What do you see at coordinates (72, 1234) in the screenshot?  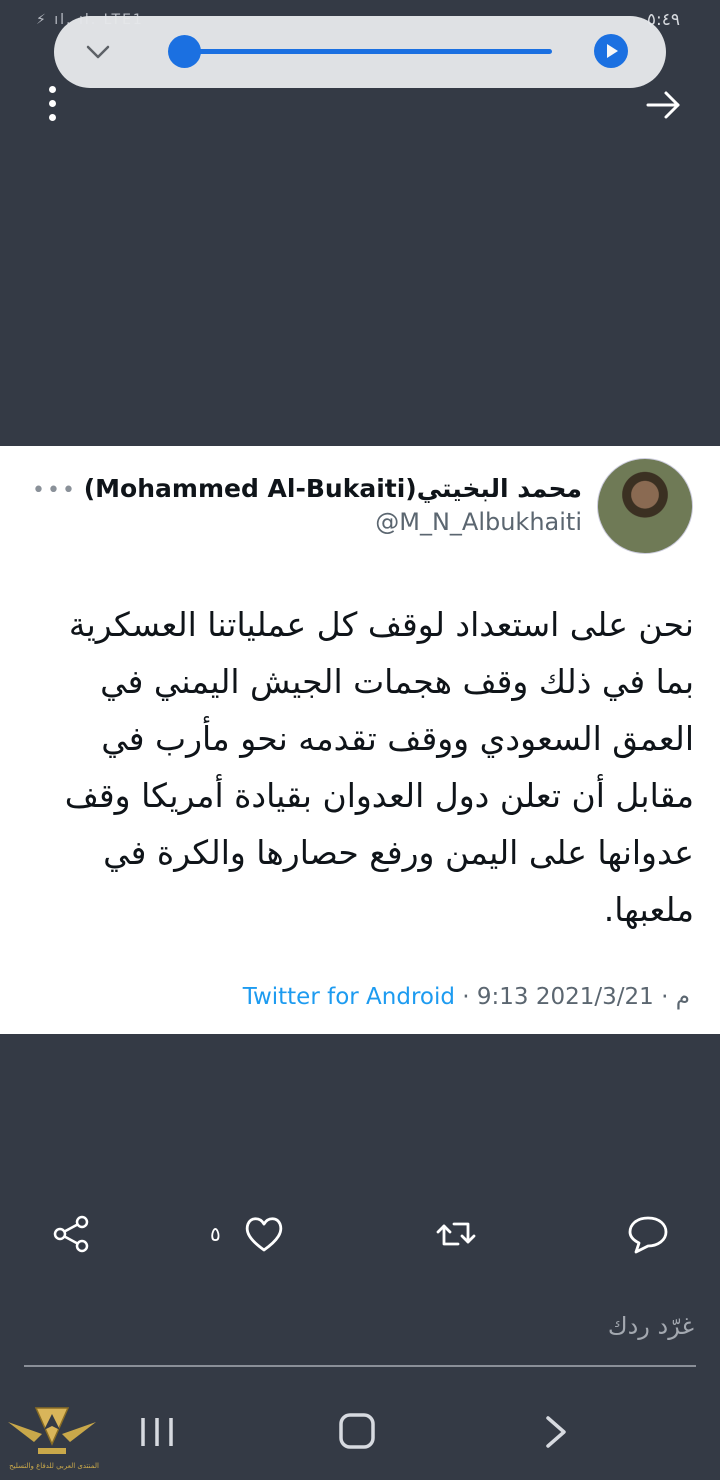 I see `share-icon` at bounding box center [72, 1234].